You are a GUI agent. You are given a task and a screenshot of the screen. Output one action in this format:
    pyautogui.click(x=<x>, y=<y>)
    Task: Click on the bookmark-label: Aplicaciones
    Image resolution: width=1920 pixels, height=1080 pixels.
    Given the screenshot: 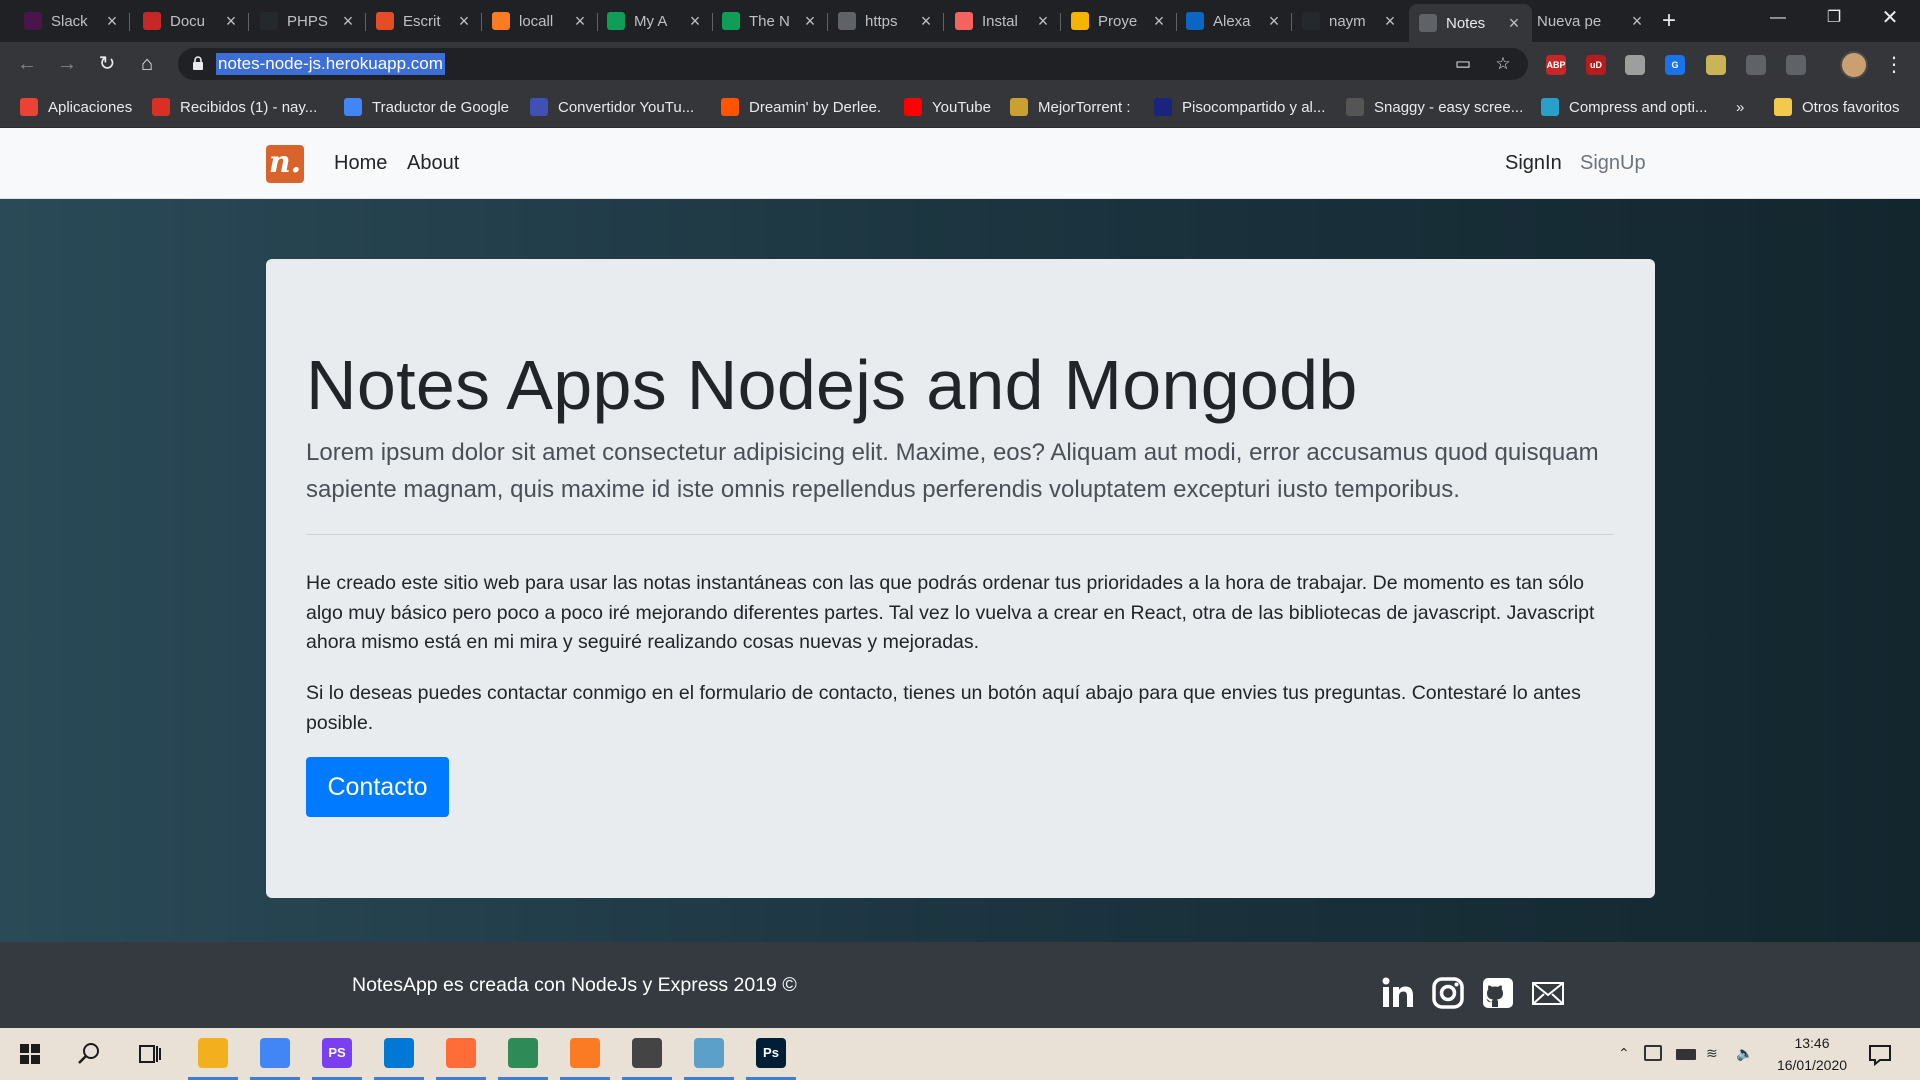 What is the action you would take?
    pyautogui.click(x=90, y=107)
    